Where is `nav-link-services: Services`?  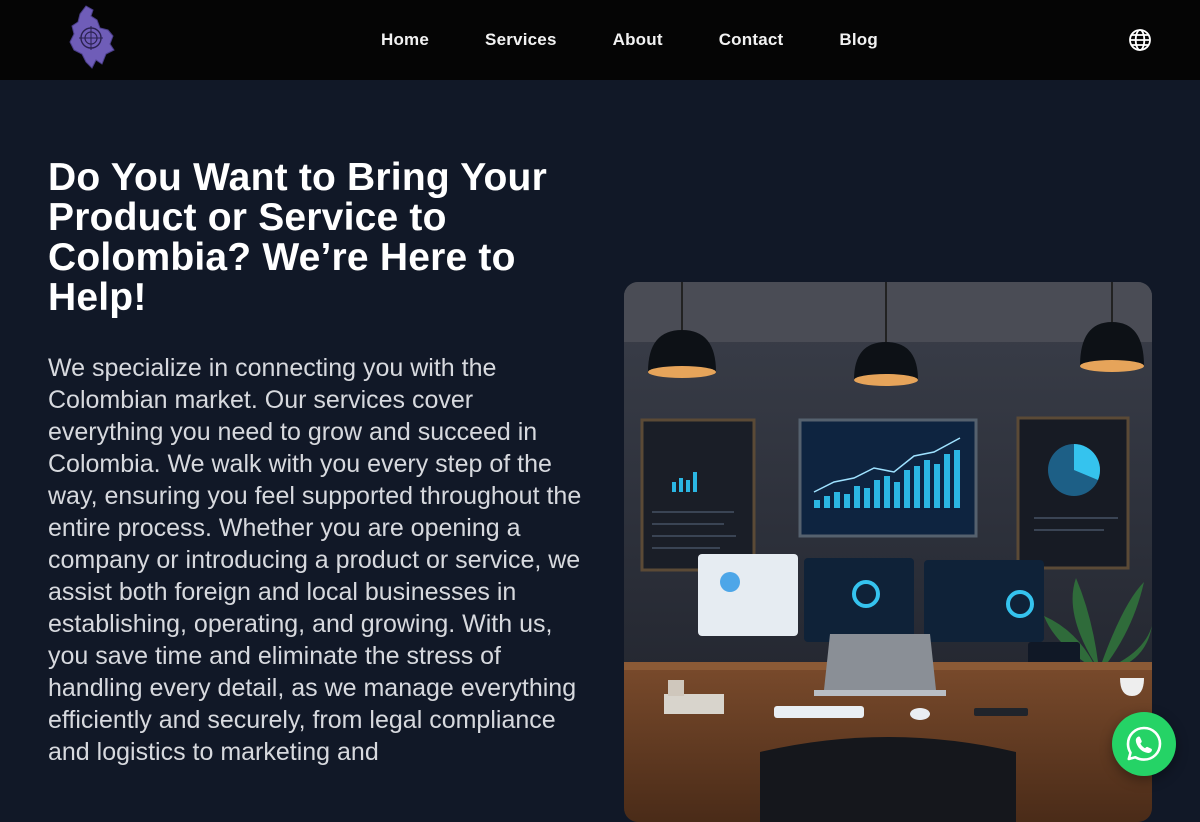 nav-link-services: Services is located at coordinates (521, 40).